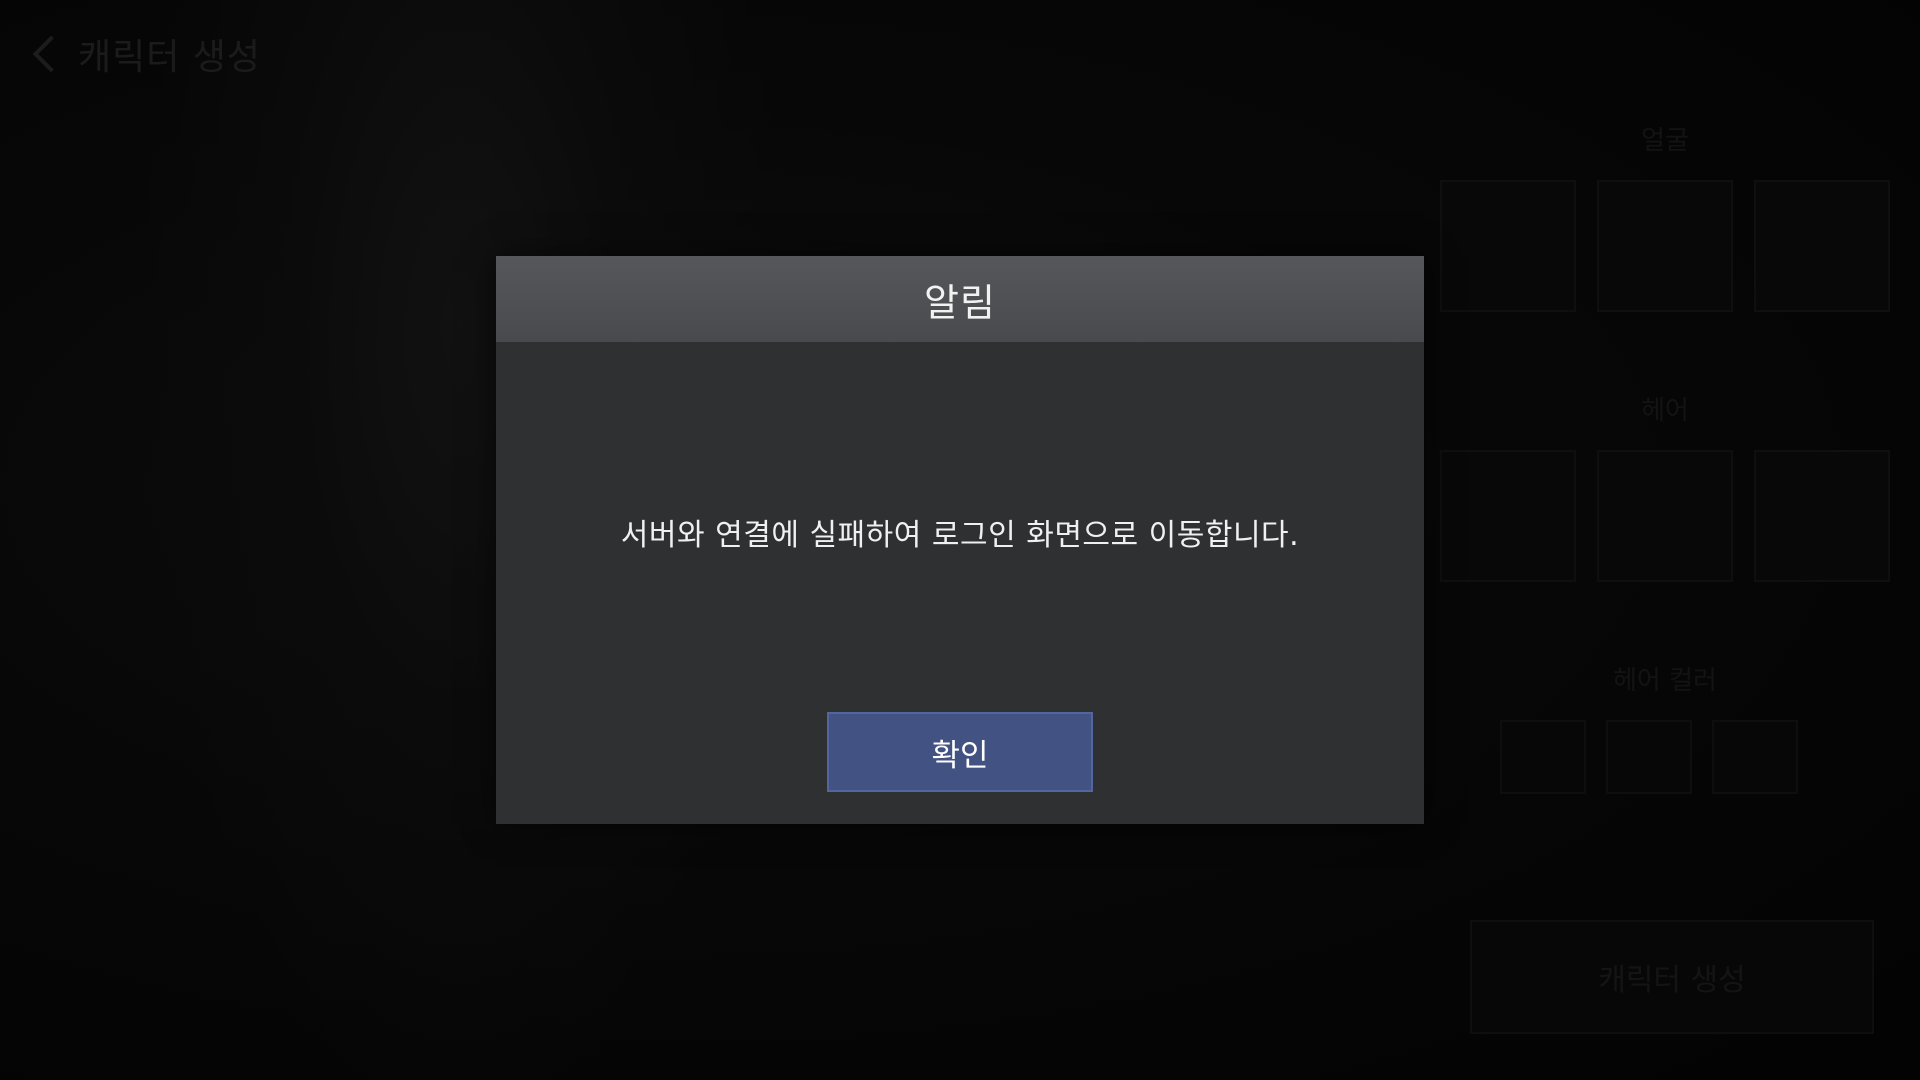 This screenshot has width=1920, height=1080. Describe the element at coordinates (960, 535) in the screenshot. I see `dialog-message: 서버와 연결에 실패하여 로그인 화면으로 이동합니다.` at that location.